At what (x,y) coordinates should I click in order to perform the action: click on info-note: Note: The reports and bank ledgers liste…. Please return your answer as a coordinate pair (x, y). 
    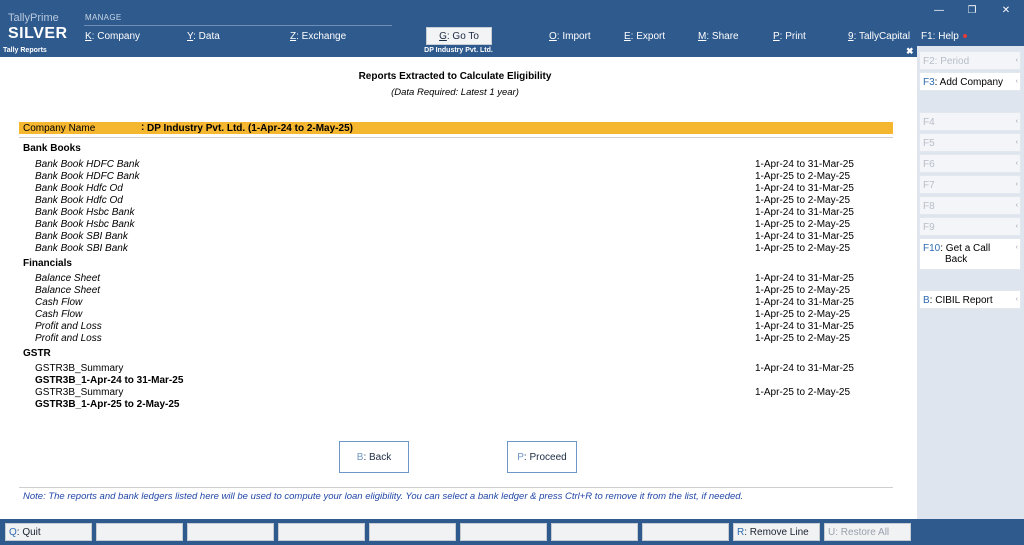
    Looking at the image, I should click on (383, 496).